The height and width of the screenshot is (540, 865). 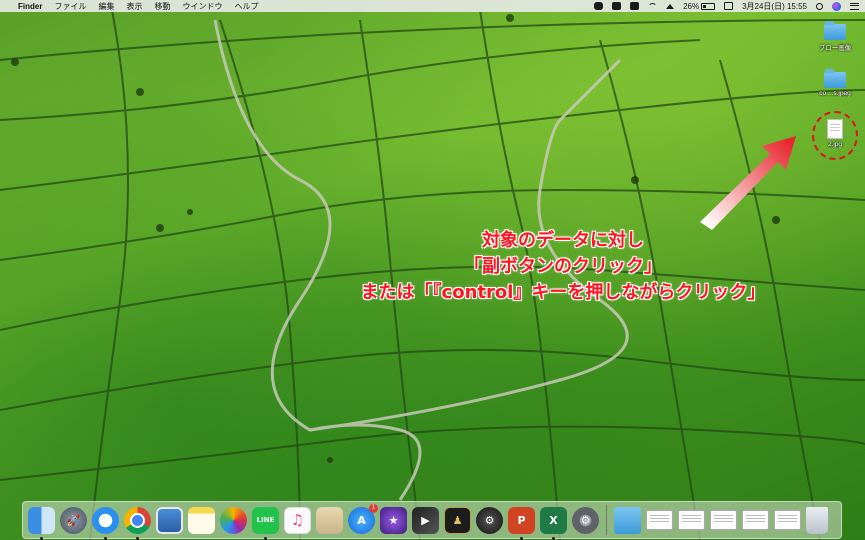 I want to click on annotation-line-1: 対象のデータに対し, so click(x=563, y=240).